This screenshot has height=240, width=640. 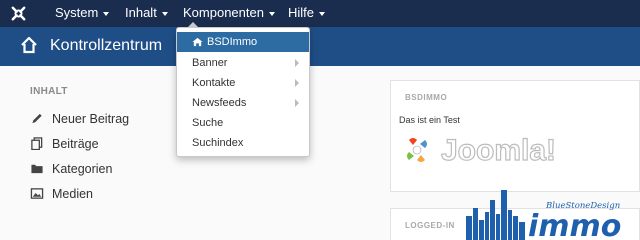 What do you see at coordinates (82, 169) in the screenshot?
I see `sidebar-item-label: Kategorien` at bounding box center [82, 169].